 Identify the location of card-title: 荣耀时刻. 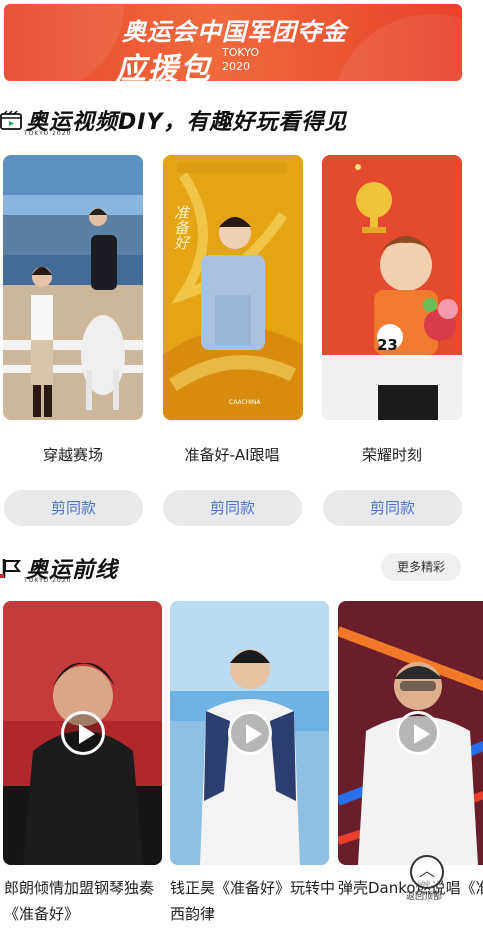
(391, 455).